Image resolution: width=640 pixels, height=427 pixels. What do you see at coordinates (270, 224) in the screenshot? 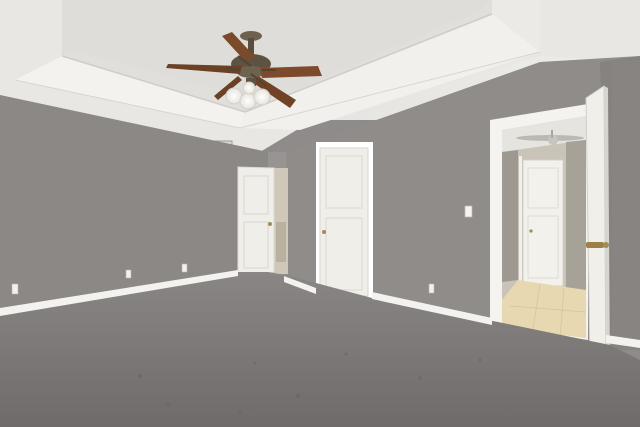
I see `door-knob` at bounding box center [270, 224].